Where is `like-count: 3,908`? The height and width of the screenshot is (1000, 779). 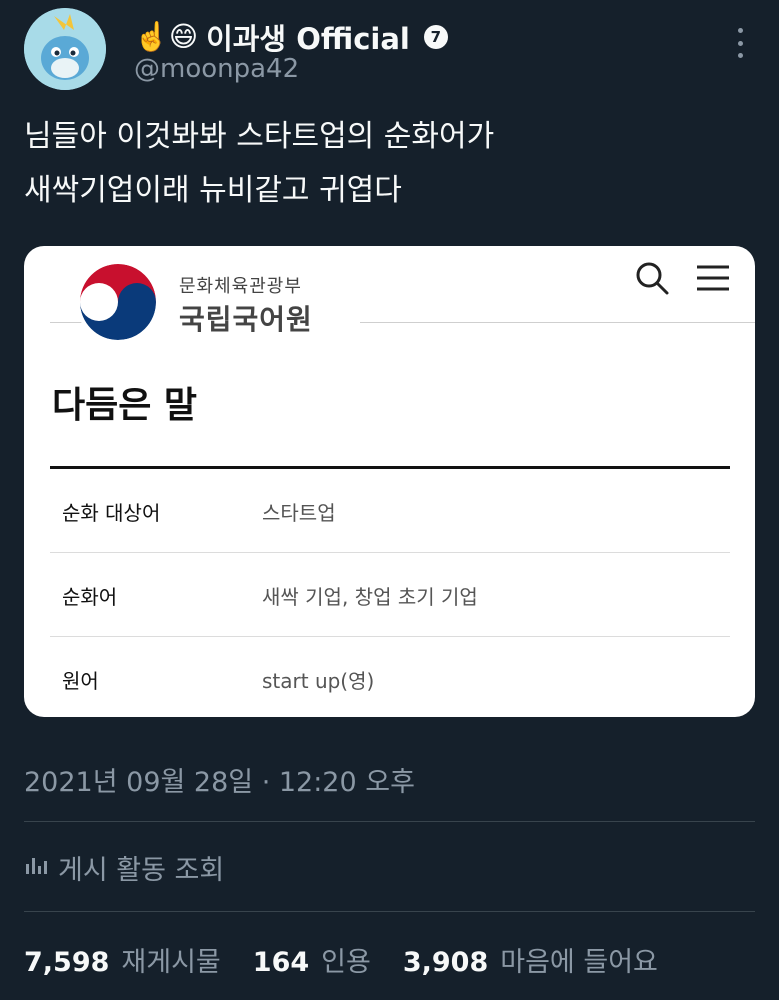 like-count: 3,908 is located at coordinates (445, 962).